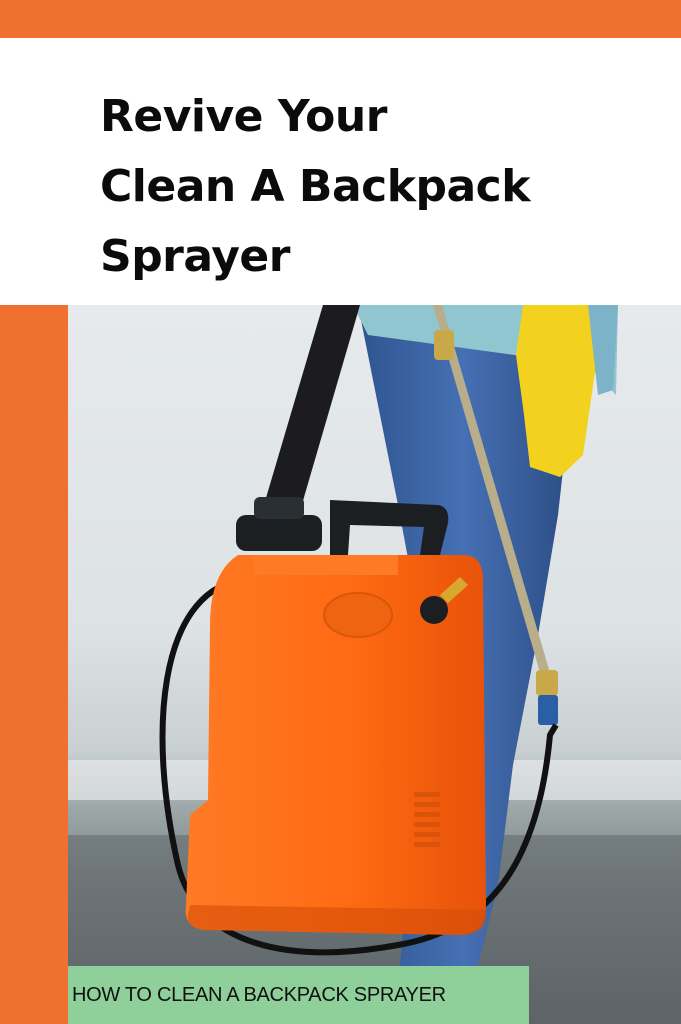 This screenshot has width=681, height=1024. What do you see at coordinates (547, 683) in the screenshot?
I see `wand-fitting-lower` at bounding box center [547, 683].